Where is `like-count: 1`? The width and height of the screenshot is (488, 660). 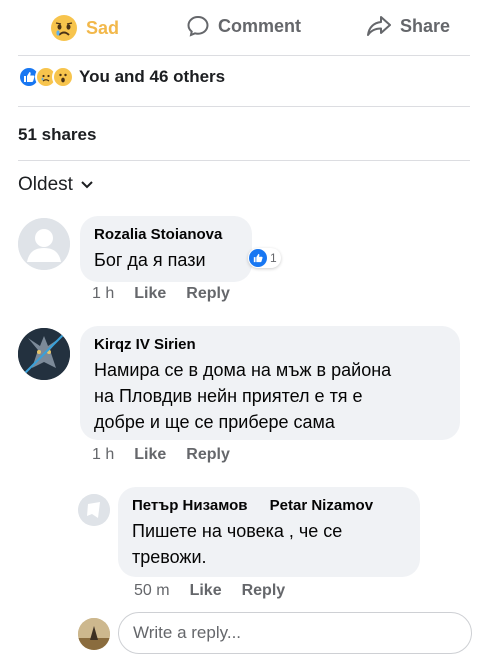
like-count: 1 is located at coordinates (273, 258).